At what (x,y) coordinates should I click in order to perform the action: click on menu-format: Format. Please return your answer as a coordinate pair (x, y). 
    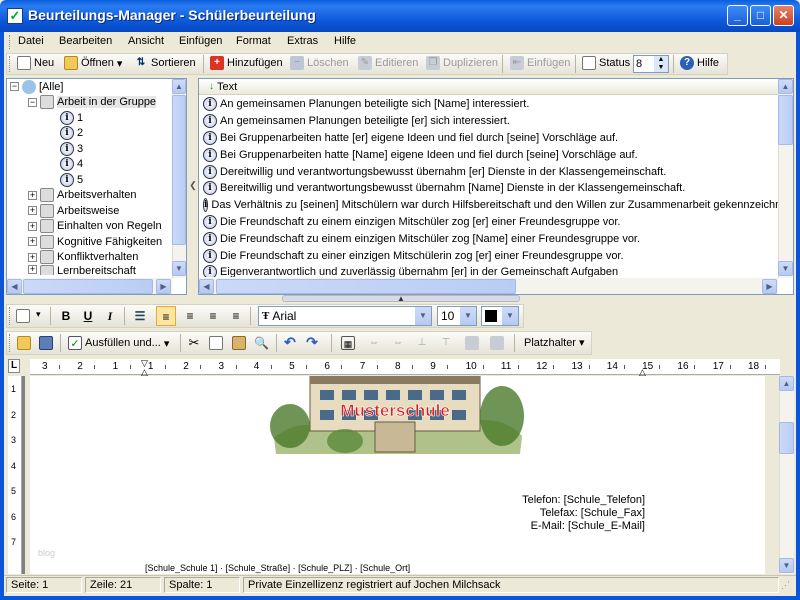
    Looking at the image, I should click on (253, 41).